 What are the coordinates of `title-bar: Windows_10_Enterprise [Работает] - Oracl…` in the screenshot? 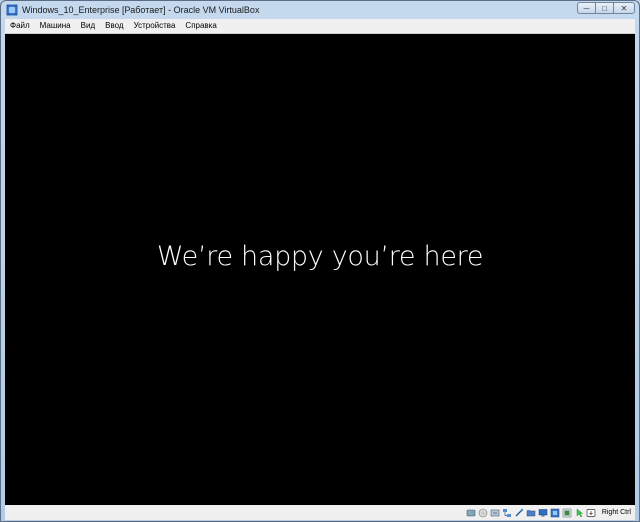 It's located at (320, 10).